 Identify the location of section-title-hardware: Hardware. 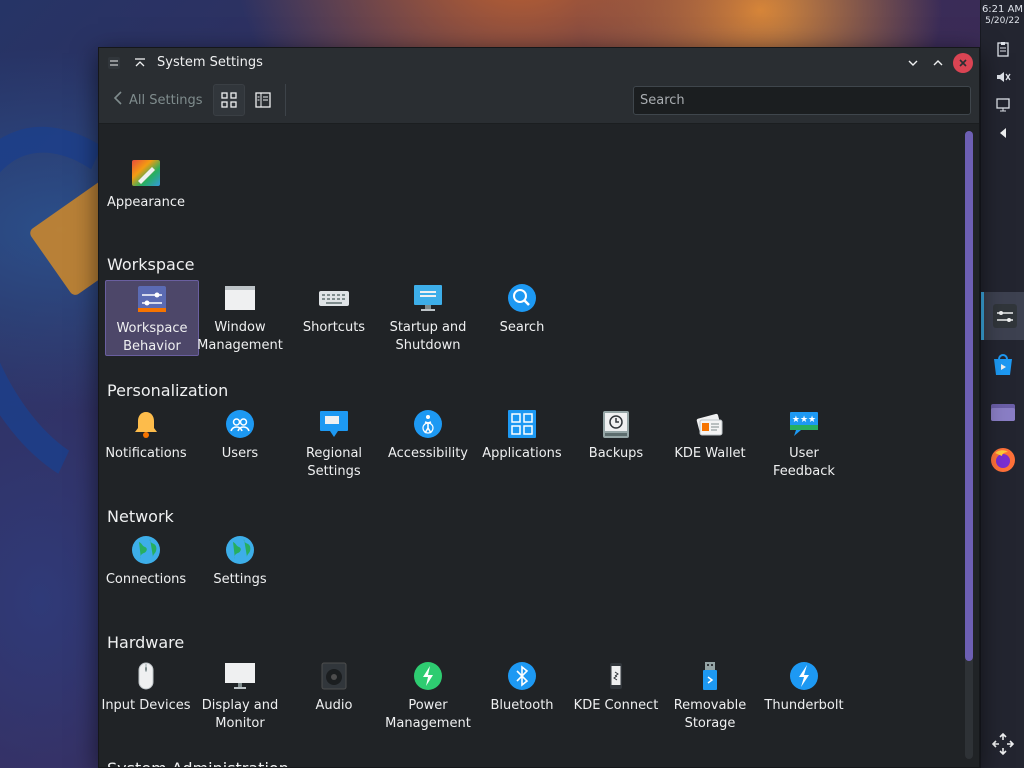
(146, 642).